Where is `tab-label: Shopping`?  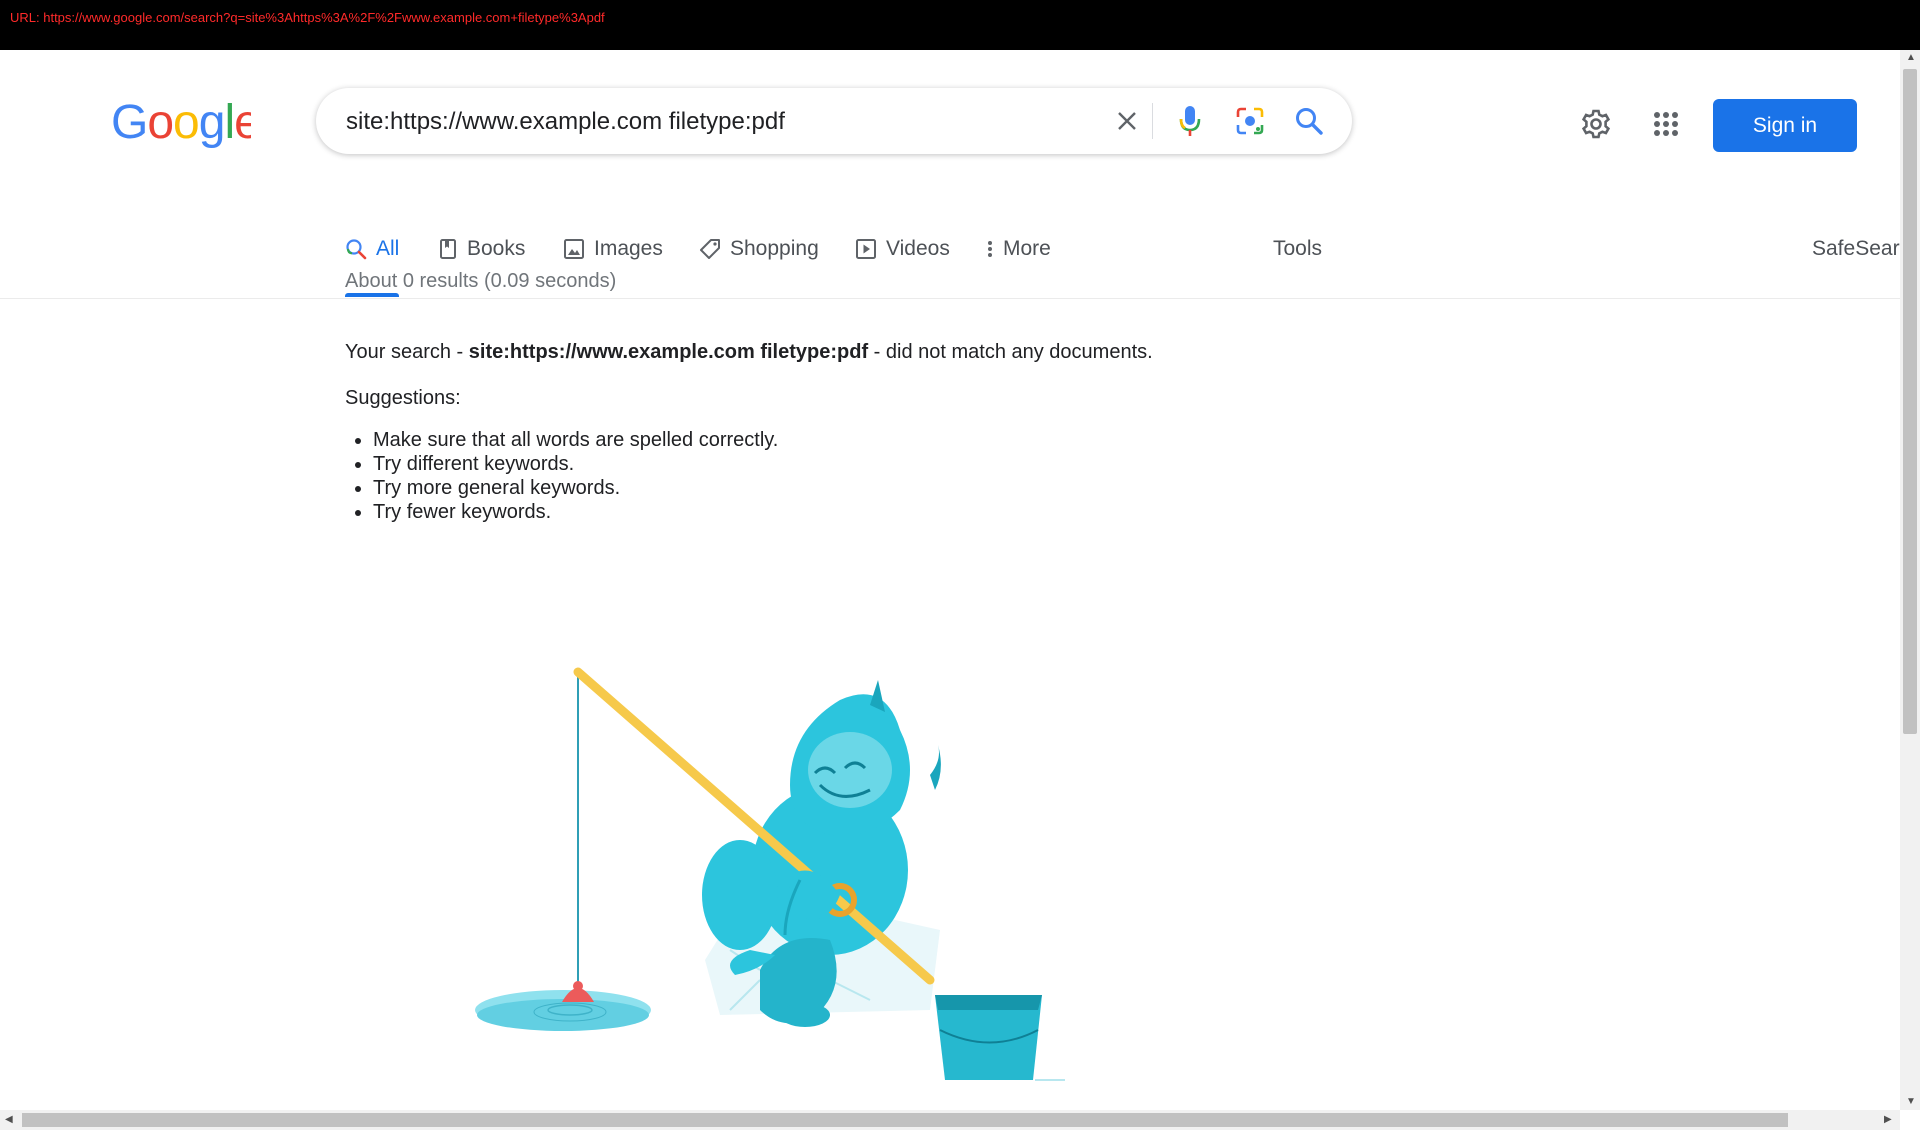 tab-label: Shopping is located at coordinates (774, 248).